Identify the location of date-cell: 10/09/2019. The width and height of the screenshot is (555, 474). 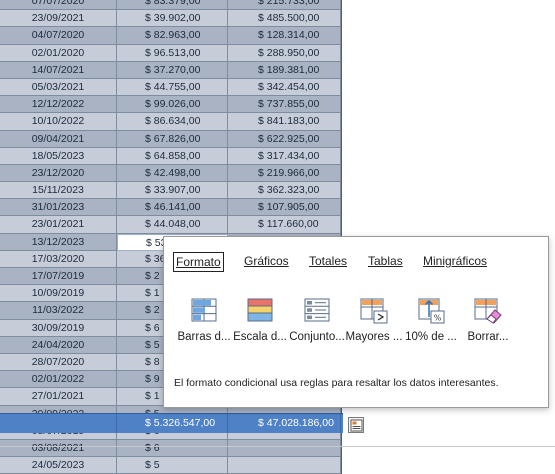
(58, 294).